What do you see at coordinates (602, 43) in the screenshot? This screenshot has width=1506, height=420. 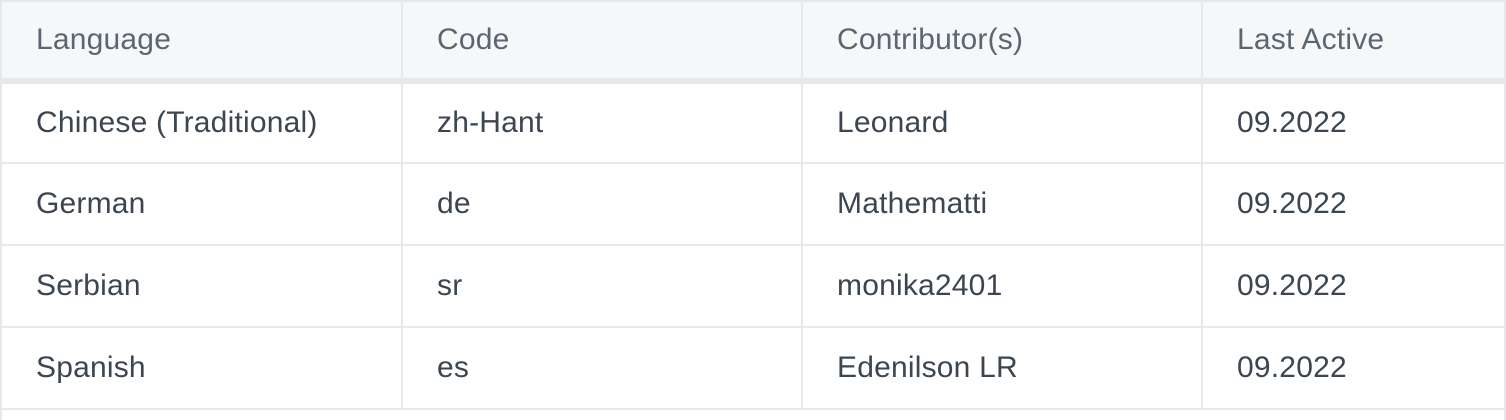 I see `column-header-code: Code` at bounding box center [602, 43].